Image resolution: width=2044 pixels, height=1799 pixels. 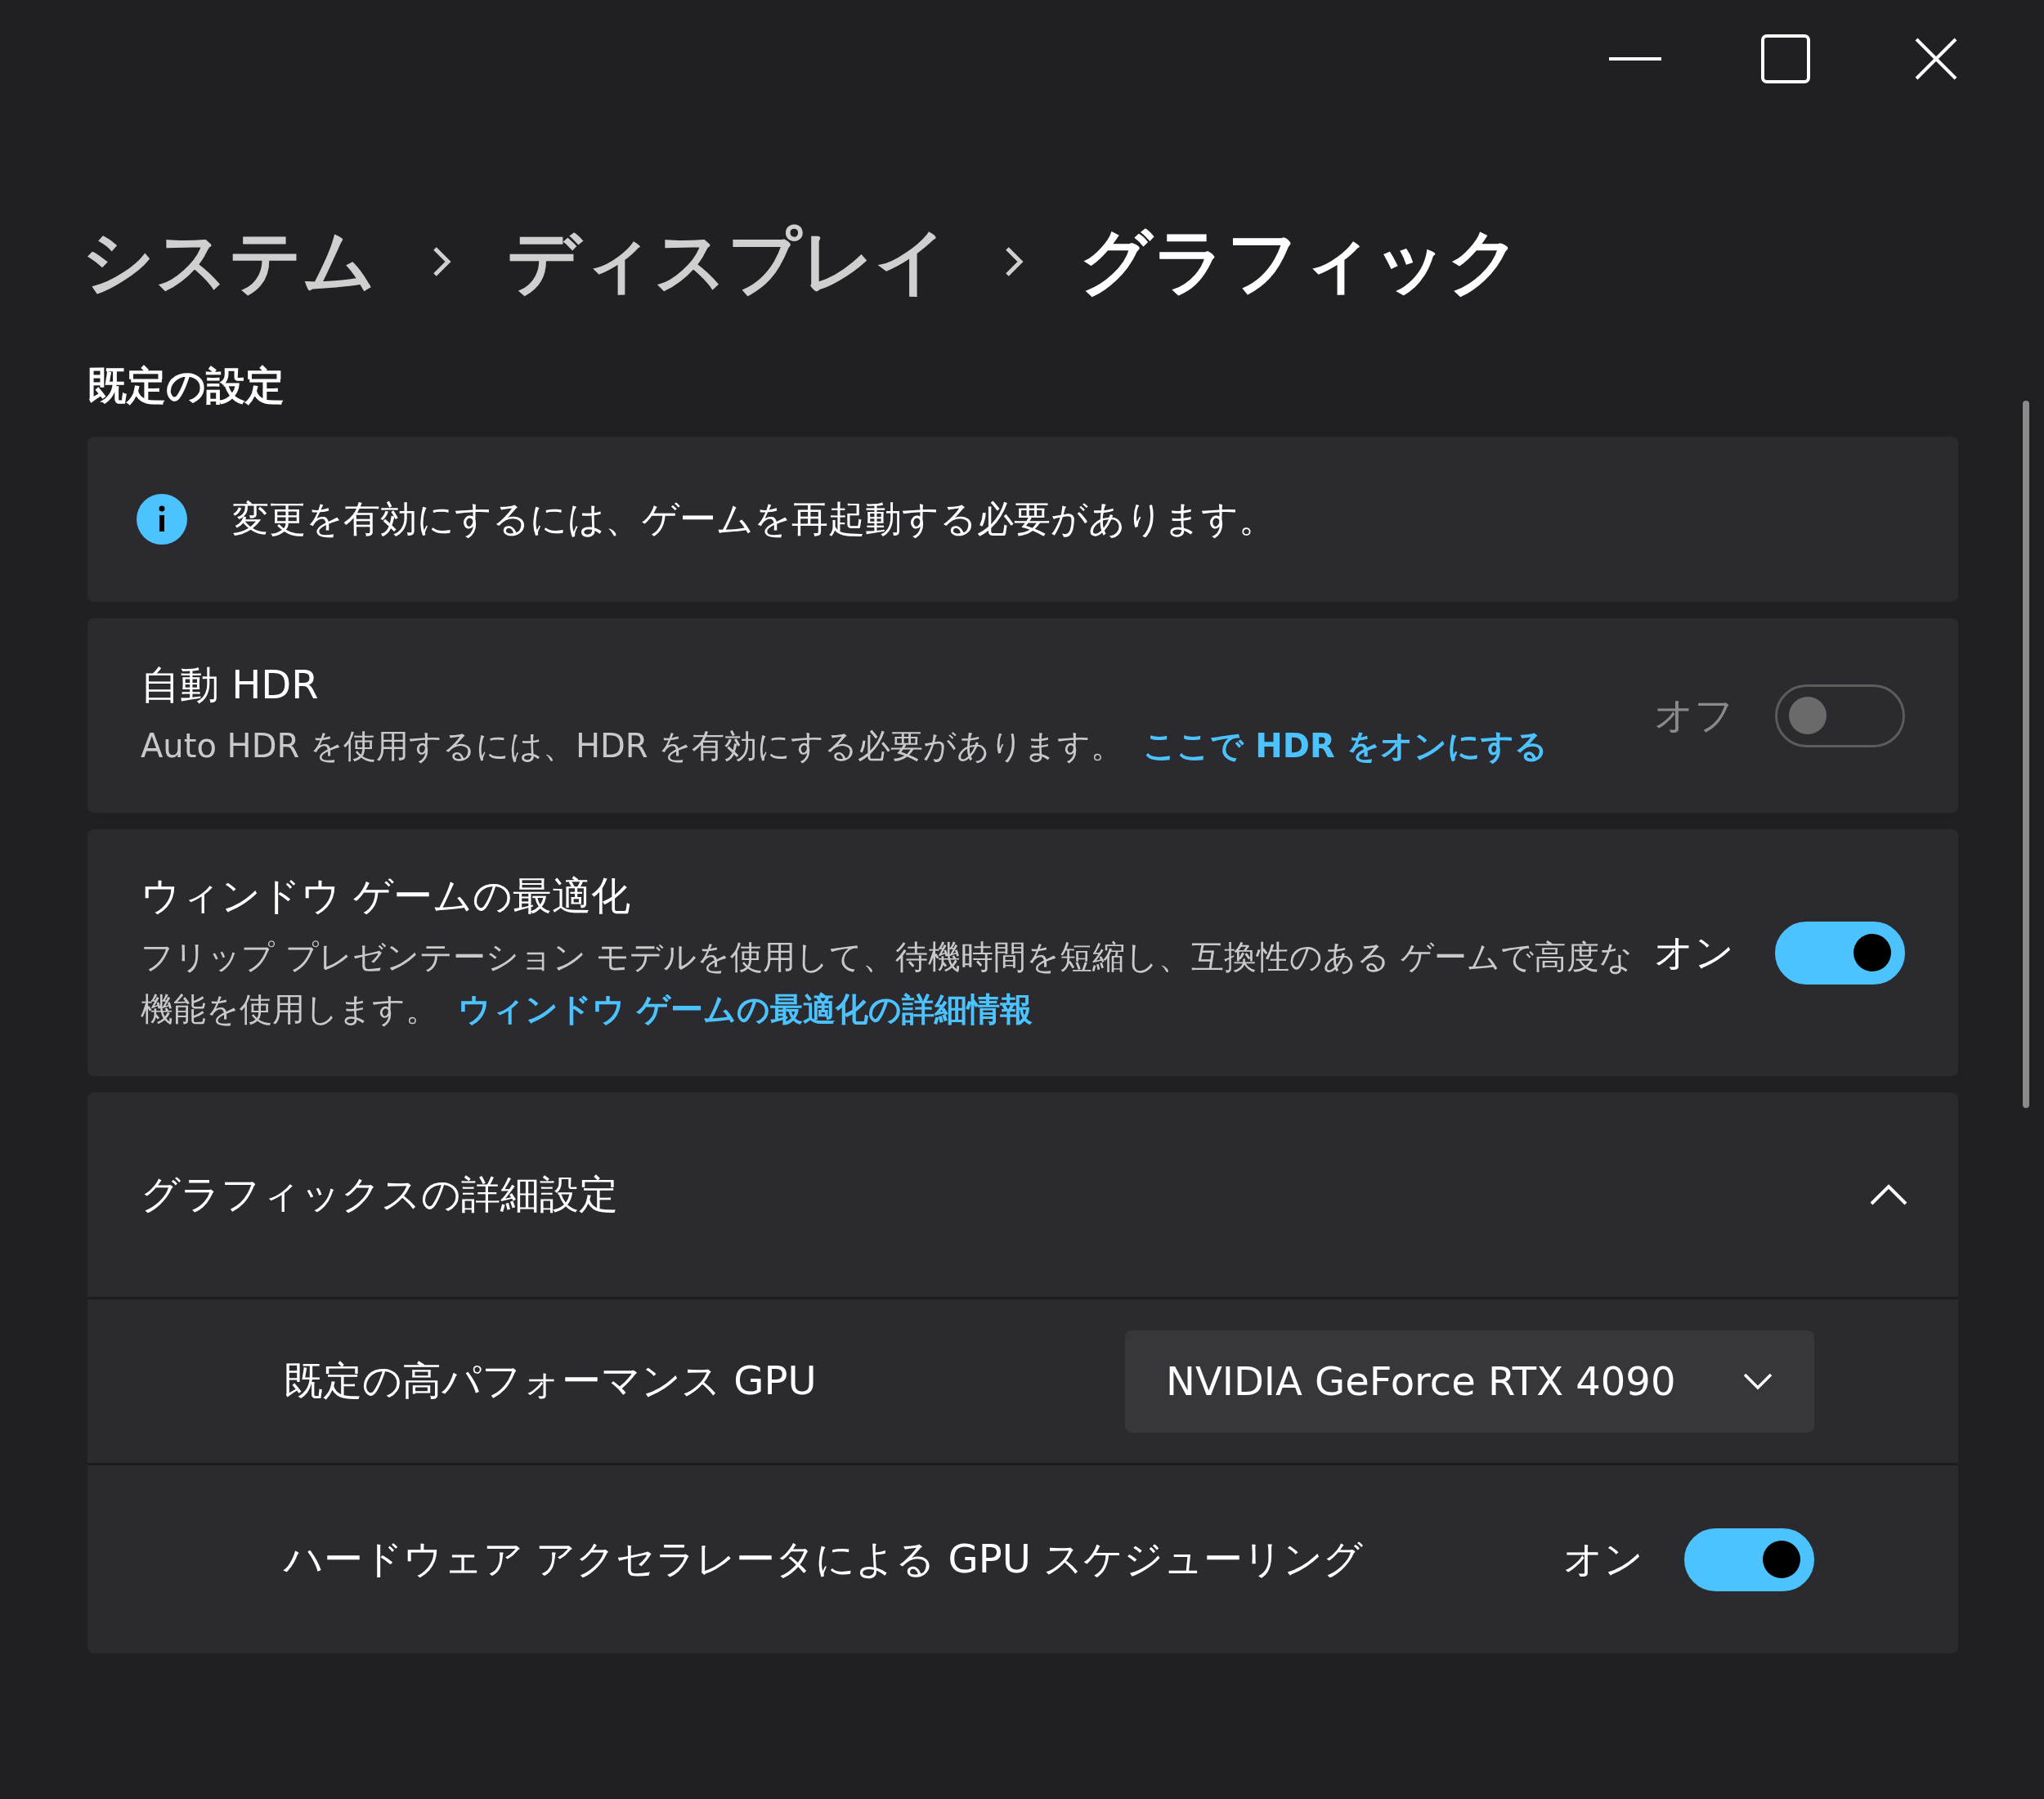 I want to click on setting-label: 既定の高パフォーマンス GPU, so click(x=551, y=1381).